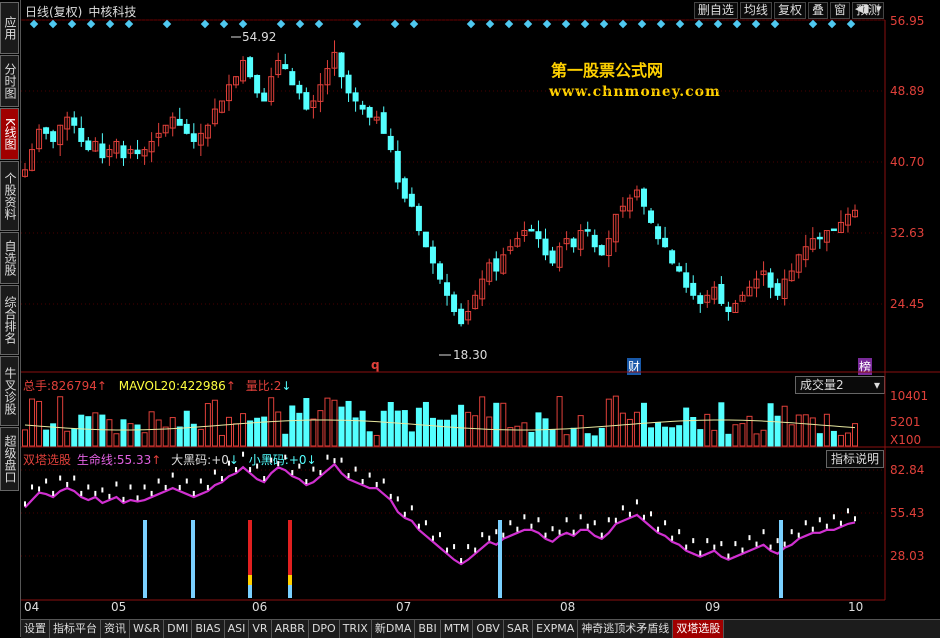 The image size is (940, 638). I want to click on tab-3: W&R, so click(147, 629).